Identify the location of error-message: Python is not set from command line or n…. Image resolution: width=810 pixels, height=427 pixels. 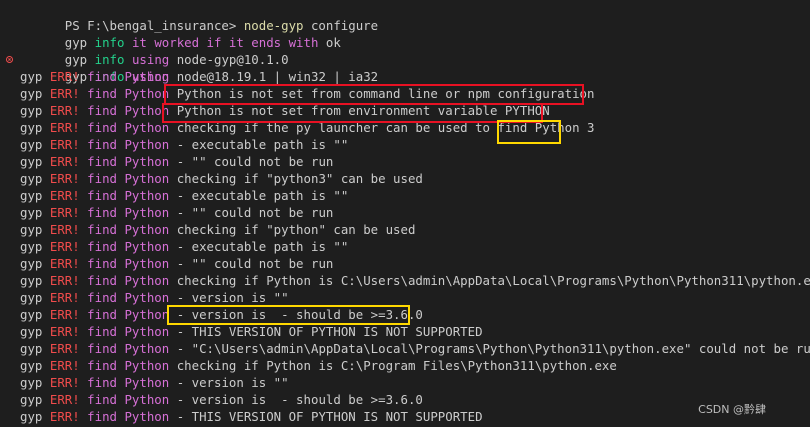
(385, 93).